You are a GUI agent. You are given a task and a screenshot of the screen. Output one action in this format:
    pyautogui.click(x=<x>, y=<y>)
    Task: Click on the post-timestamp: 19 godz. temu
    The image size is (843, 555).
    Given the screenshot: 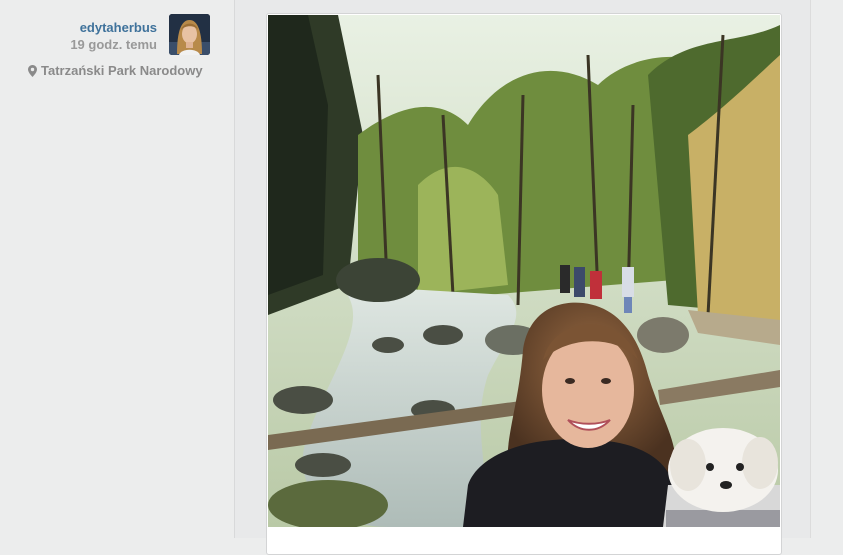 What is the action you would take?
    pyautogui.click(x=113, y=44)
    